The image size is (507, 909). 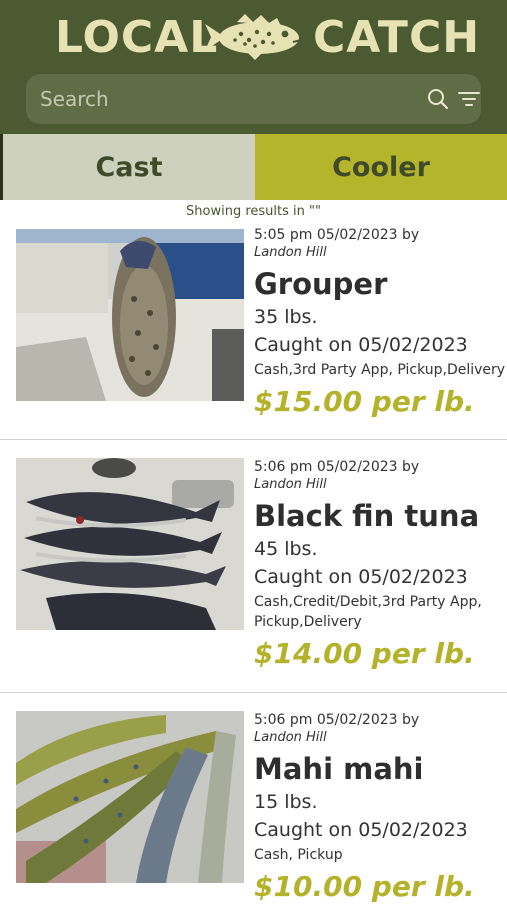 I want to click on app-logo: LOCAL CATCH, so click(x=253, y=38).